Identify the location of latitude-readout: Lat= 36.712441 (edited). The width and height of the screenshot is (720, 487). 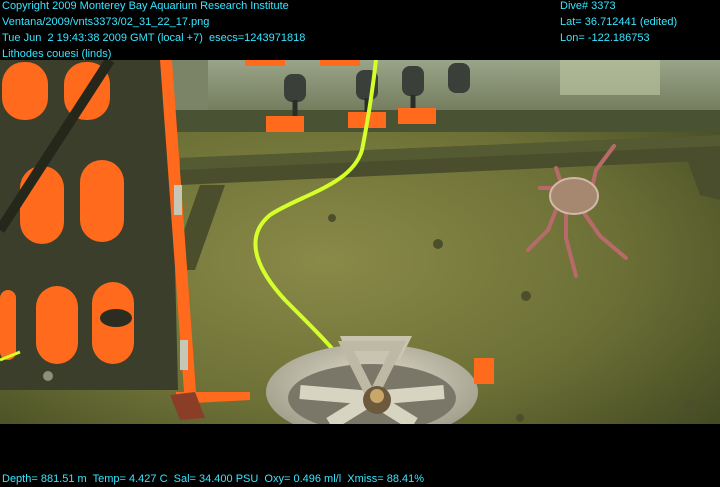
(619, 22).